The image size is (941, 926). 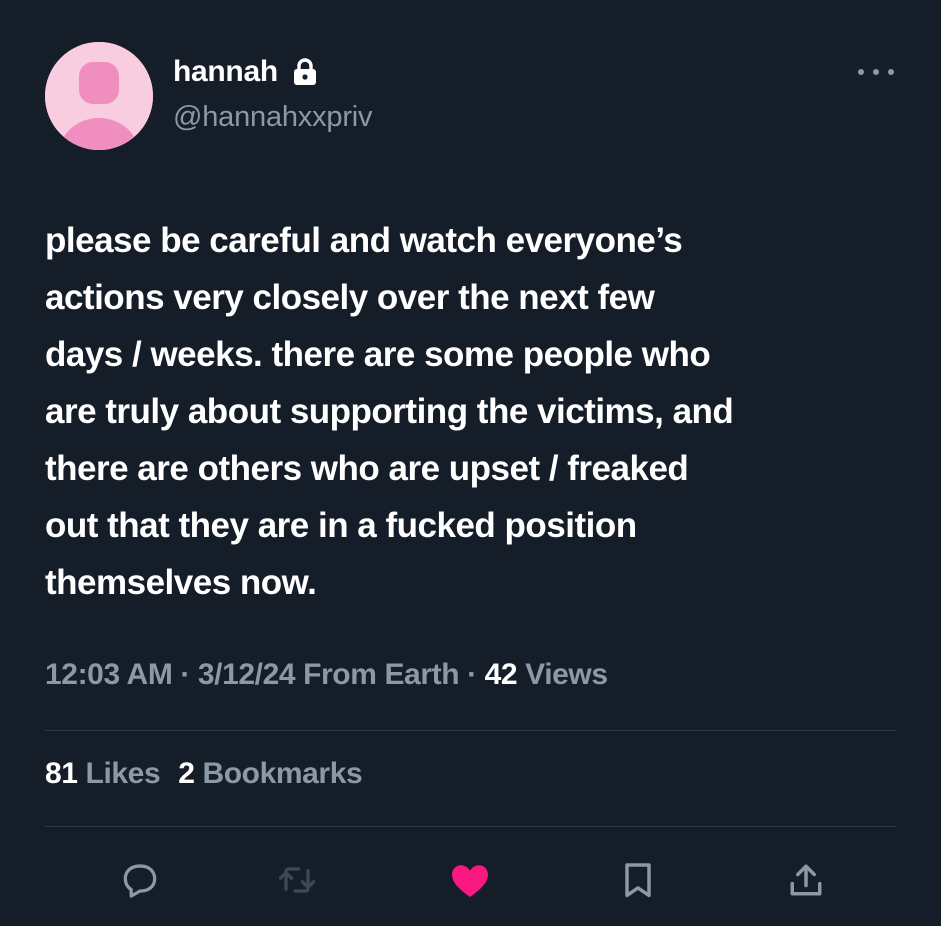 I want to click on reply-button, so click(x=140, y=880).